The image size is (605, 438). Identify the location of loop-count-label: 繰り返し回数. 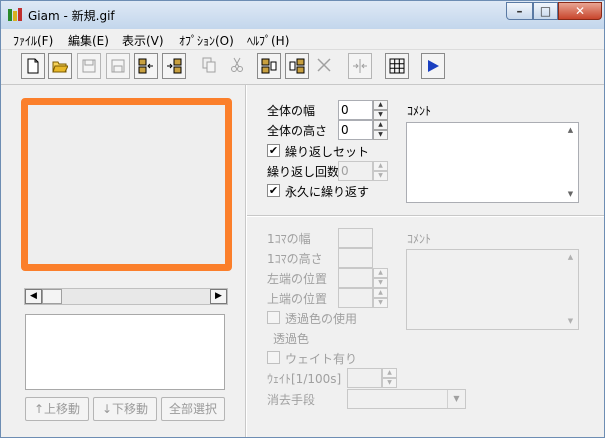
(303, 172).